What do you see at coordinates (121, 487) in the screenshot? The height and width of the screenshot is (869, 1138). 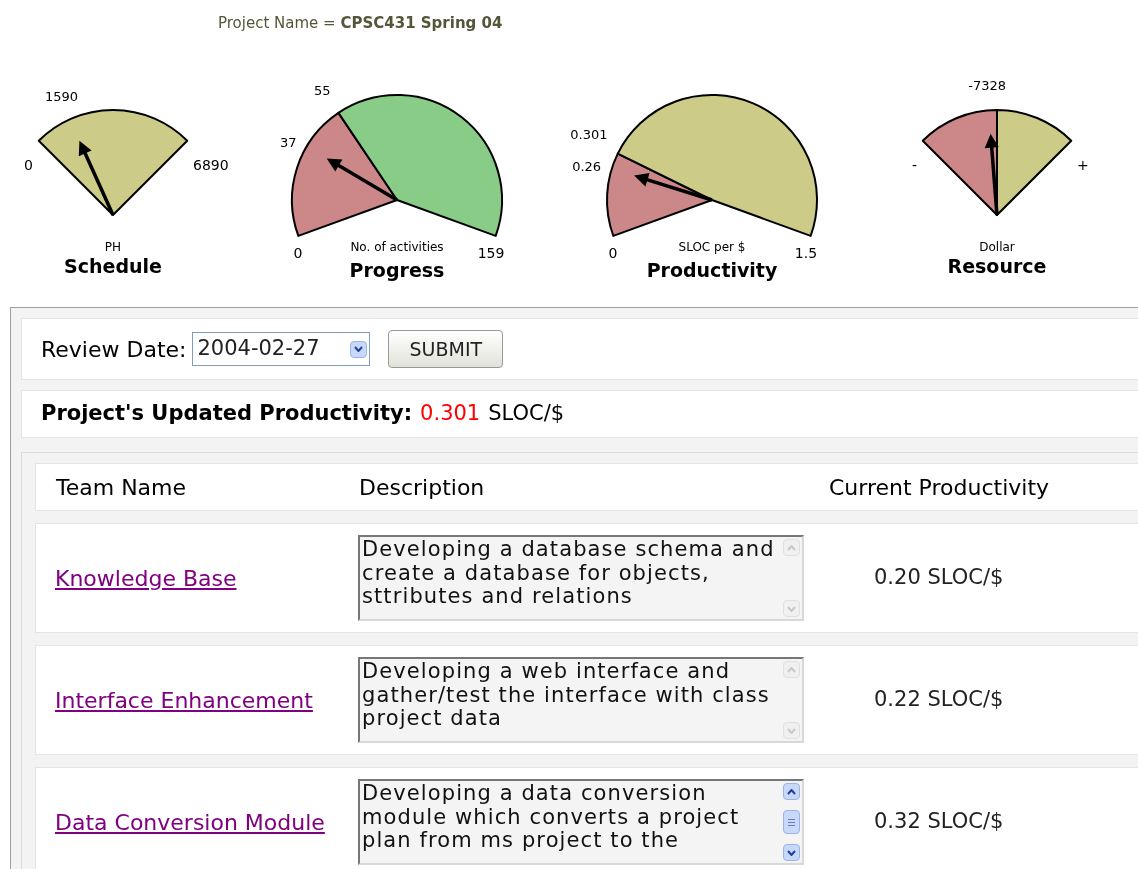 I see `column-header: Team Name` at bounding box center [121, 487].